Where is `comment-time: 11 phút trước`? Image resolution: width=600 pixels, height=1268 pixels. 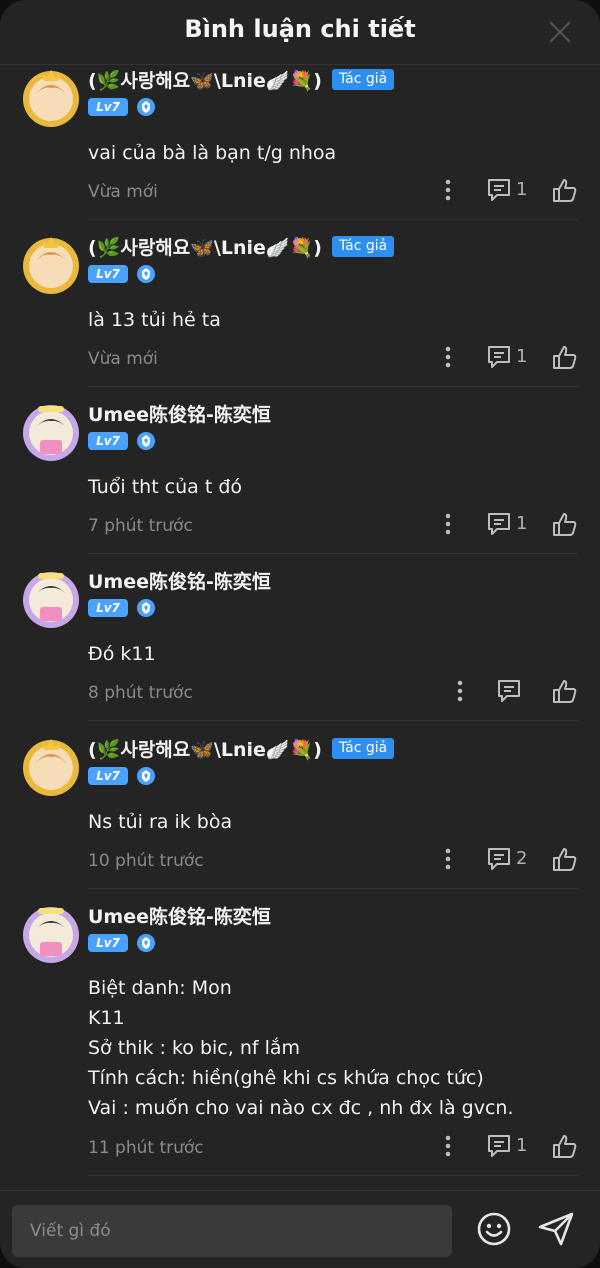
comment-time: 11 phút trước is located at coordinates (146, 1148).